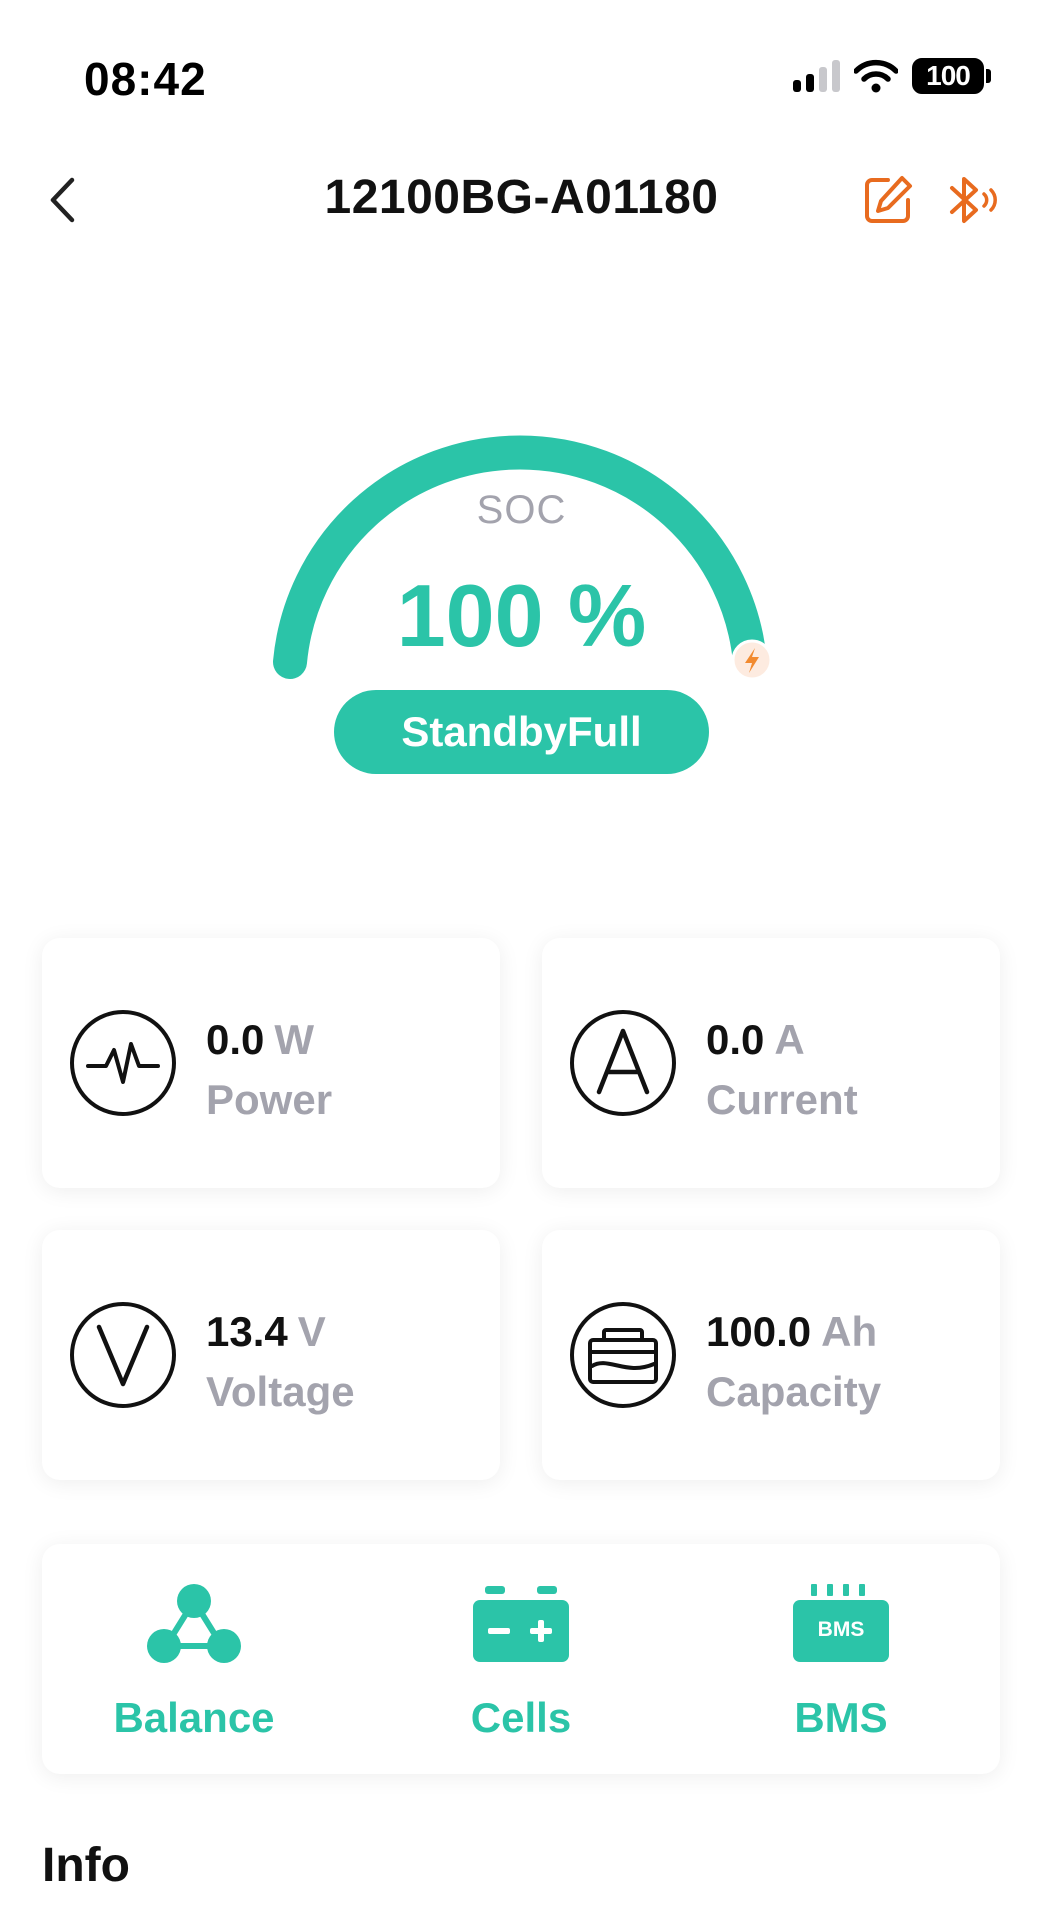 This screenshot has height=1917, width=1043. I want to click on cells-battery-icon, so click(521, 1624).